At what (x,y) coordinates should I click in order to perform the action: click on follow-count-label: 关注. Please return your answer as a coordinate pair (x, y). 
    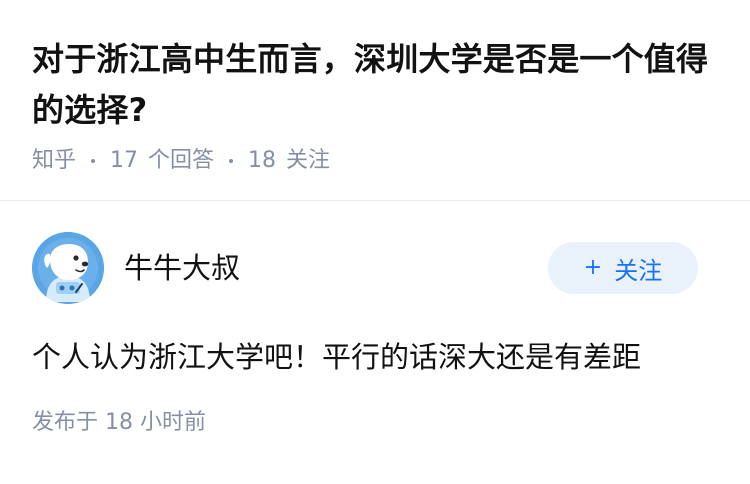
    Looking at the image, I should click on (308, 160).